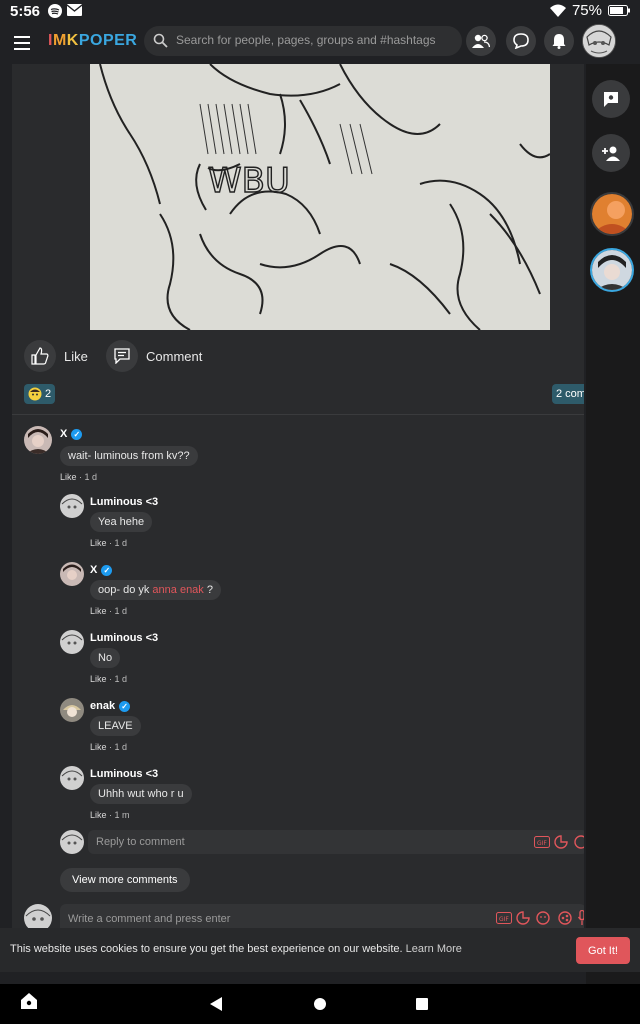 The image size is (640, 1024). What do you see at coordinates (581, 918) in the screenshot?
I see `microphone-icon` at bounding box center [581, 918].